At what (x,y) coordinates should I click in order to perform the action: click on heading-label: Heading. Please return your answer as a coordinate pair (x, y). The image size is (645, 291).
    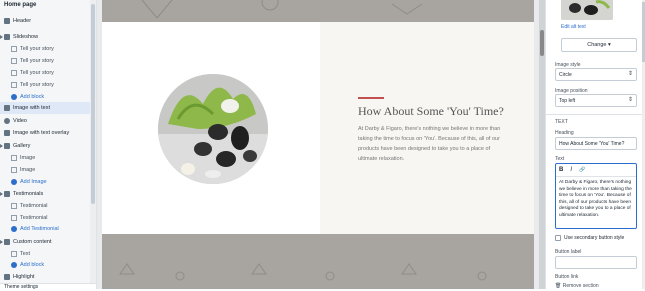
    Looking at the image, I should click on (564, 133).